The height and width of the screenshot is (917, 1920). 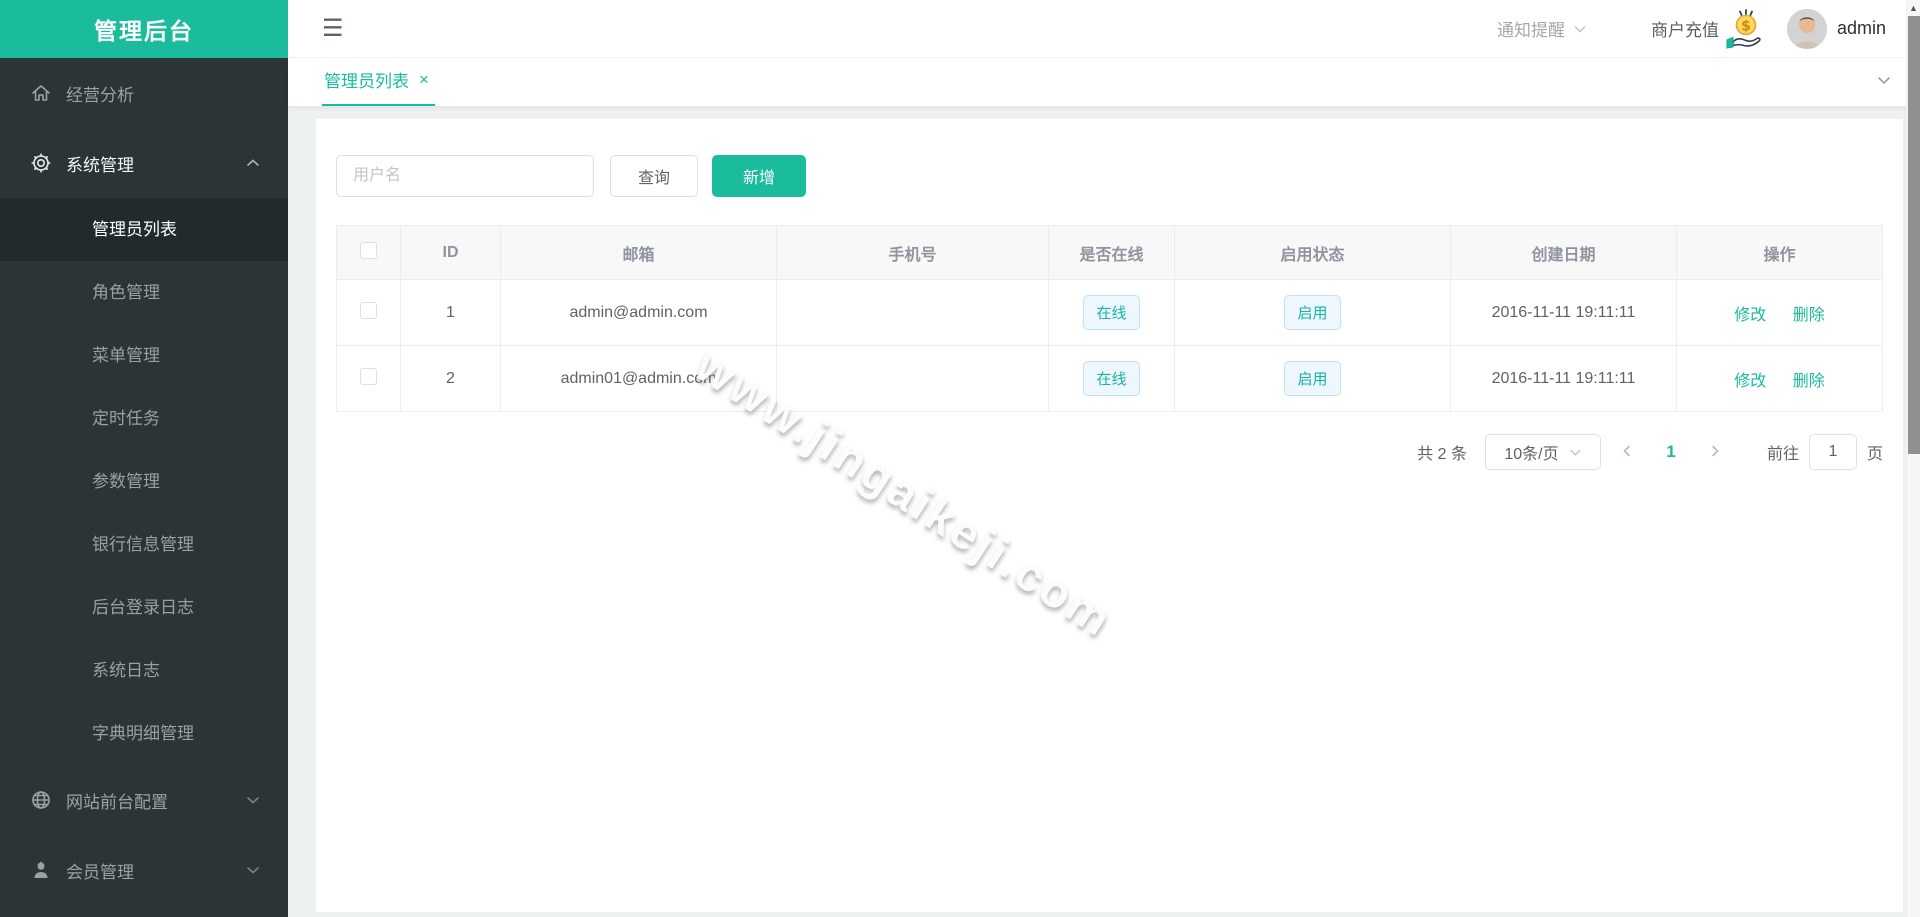 What do you see at coordinates (144, 544) in the screenshot?
I see `sidebar-item-bank: 银行信息管理` at bounding box center [144, 544].